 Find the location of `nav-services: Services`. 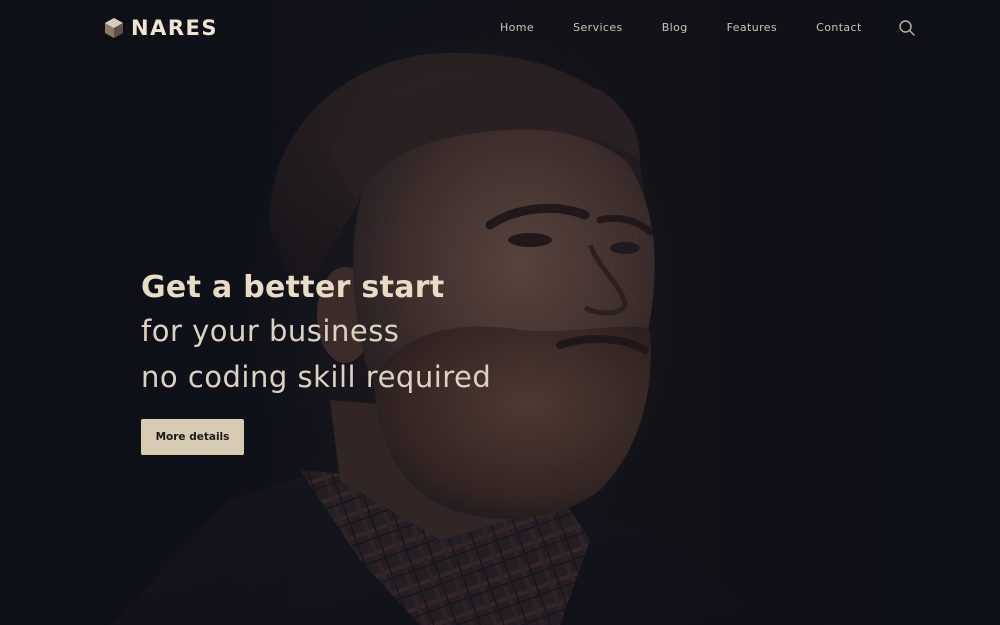

nav-services: Services is located at coordinates (598, 28).